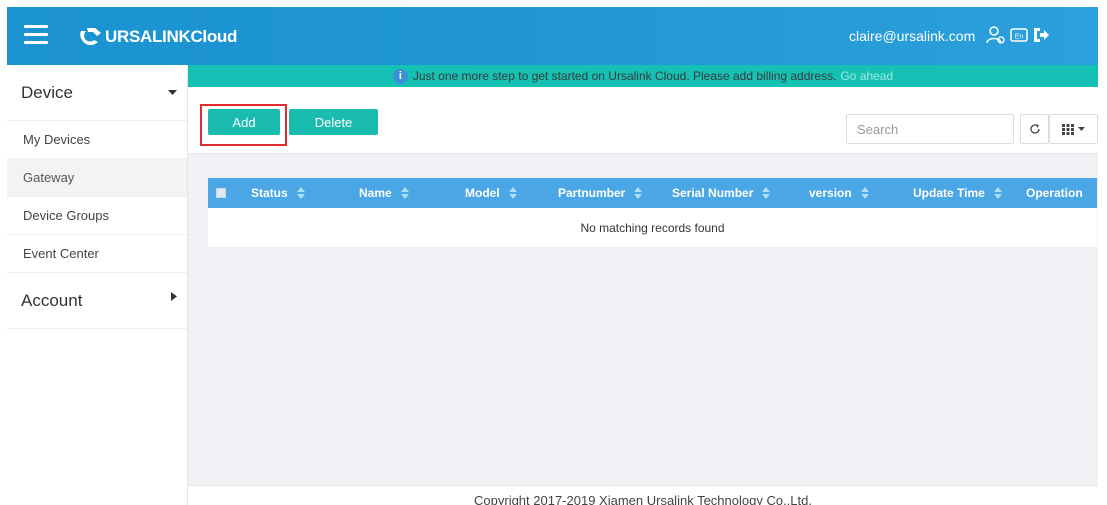 This screenshot has height=505, width=1107. I want to click on search-input, so click(930, 129).